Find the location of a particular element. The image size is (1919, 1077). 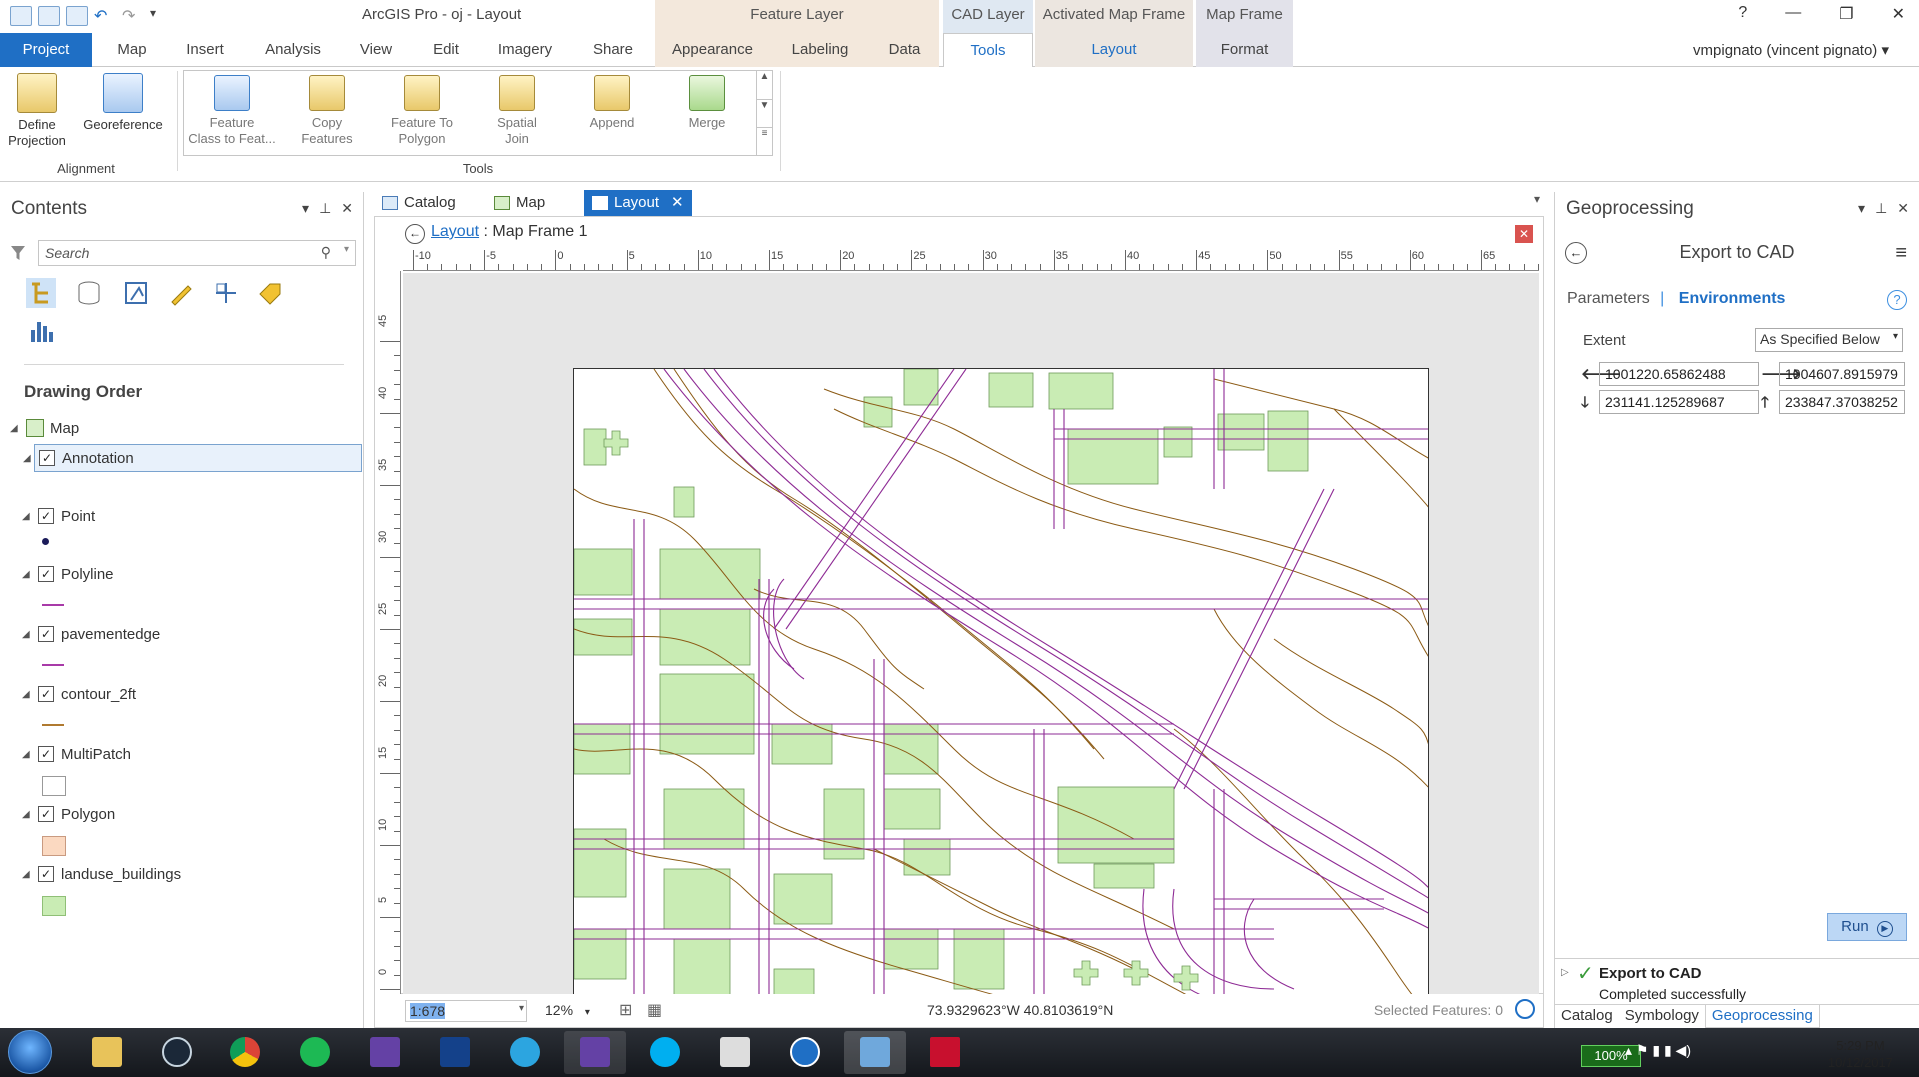

taskbar-blizzard is located at coordinates (455, 1052).